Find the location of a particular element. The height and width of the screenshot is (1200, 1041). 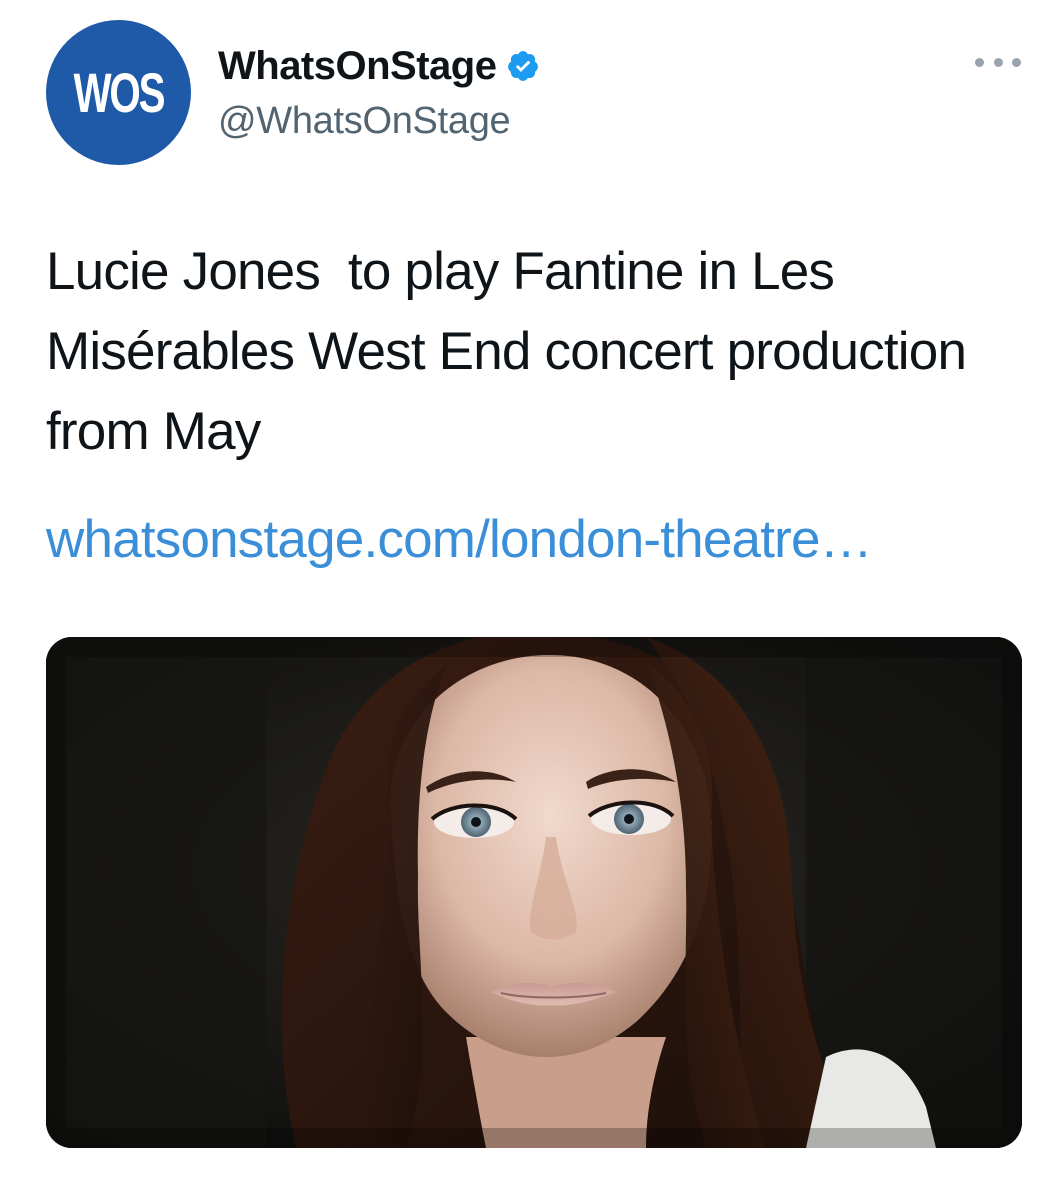

avatar: WOS is located at coordinates (118, 92).